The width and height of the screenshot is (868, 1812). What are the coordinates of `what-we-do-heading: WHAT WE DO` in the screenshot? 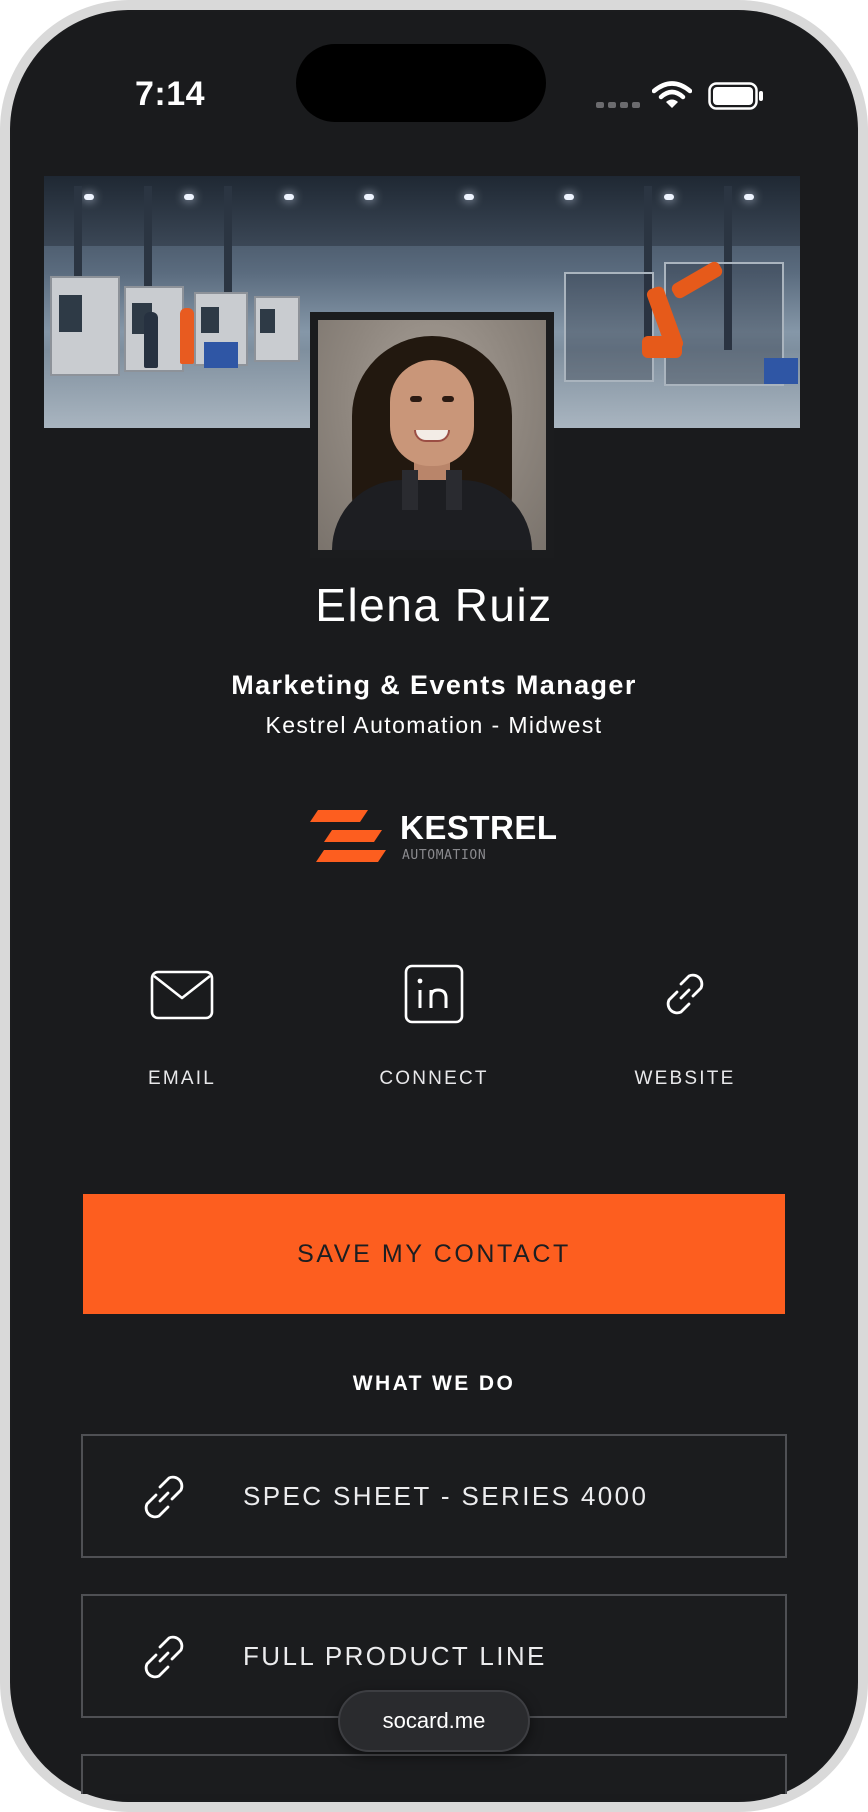 It's located at (434, 1383).